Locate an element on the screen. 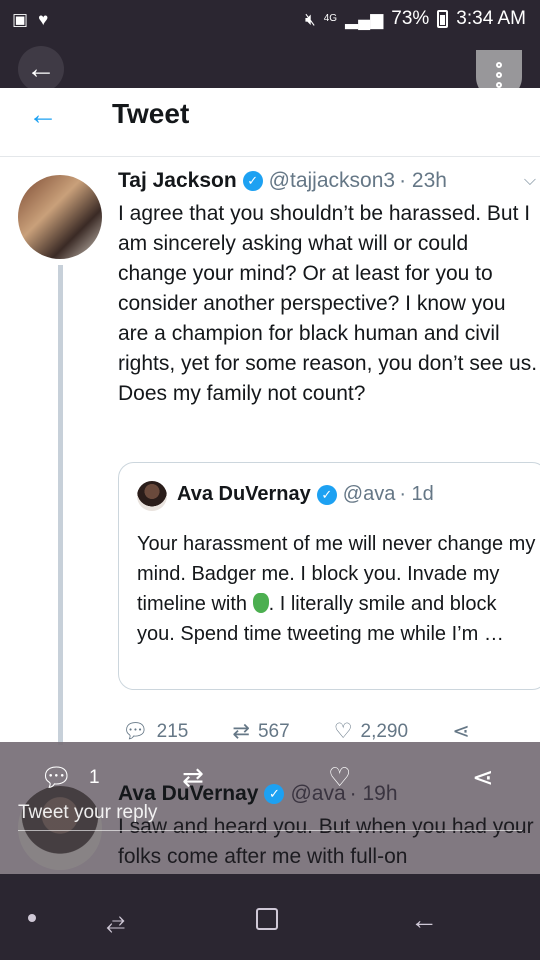  viewer-retweet-button: ⇄ is located at coordinates (193, 777).